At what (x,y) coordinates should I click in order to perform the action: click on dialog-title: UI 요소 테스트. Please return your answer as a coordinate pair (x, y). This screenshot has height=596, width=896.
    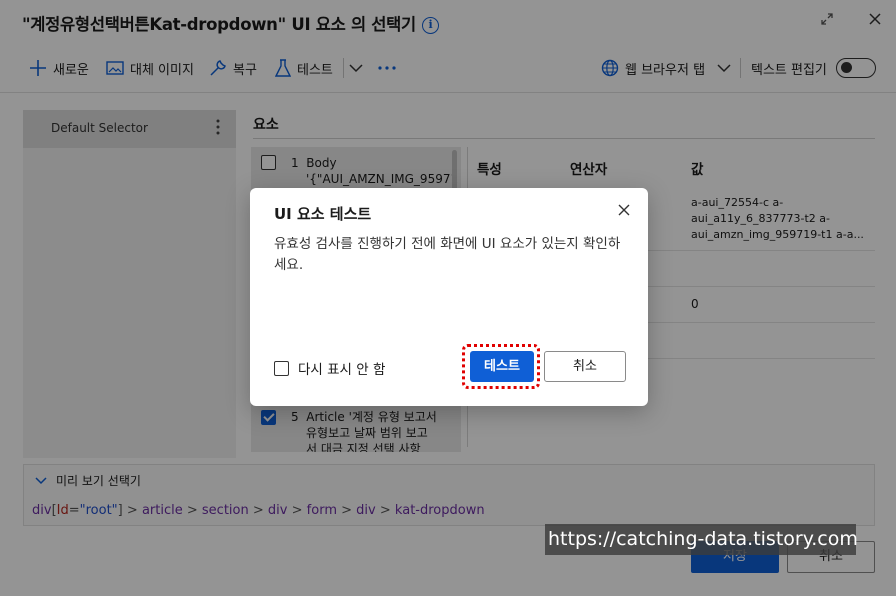
    Looking at the image, I should click on (323, 214).